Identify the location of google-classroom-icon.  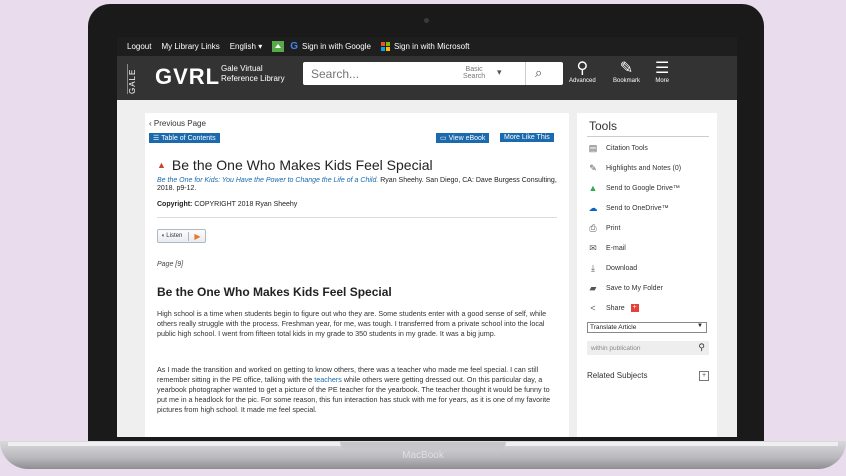
(278, 46).